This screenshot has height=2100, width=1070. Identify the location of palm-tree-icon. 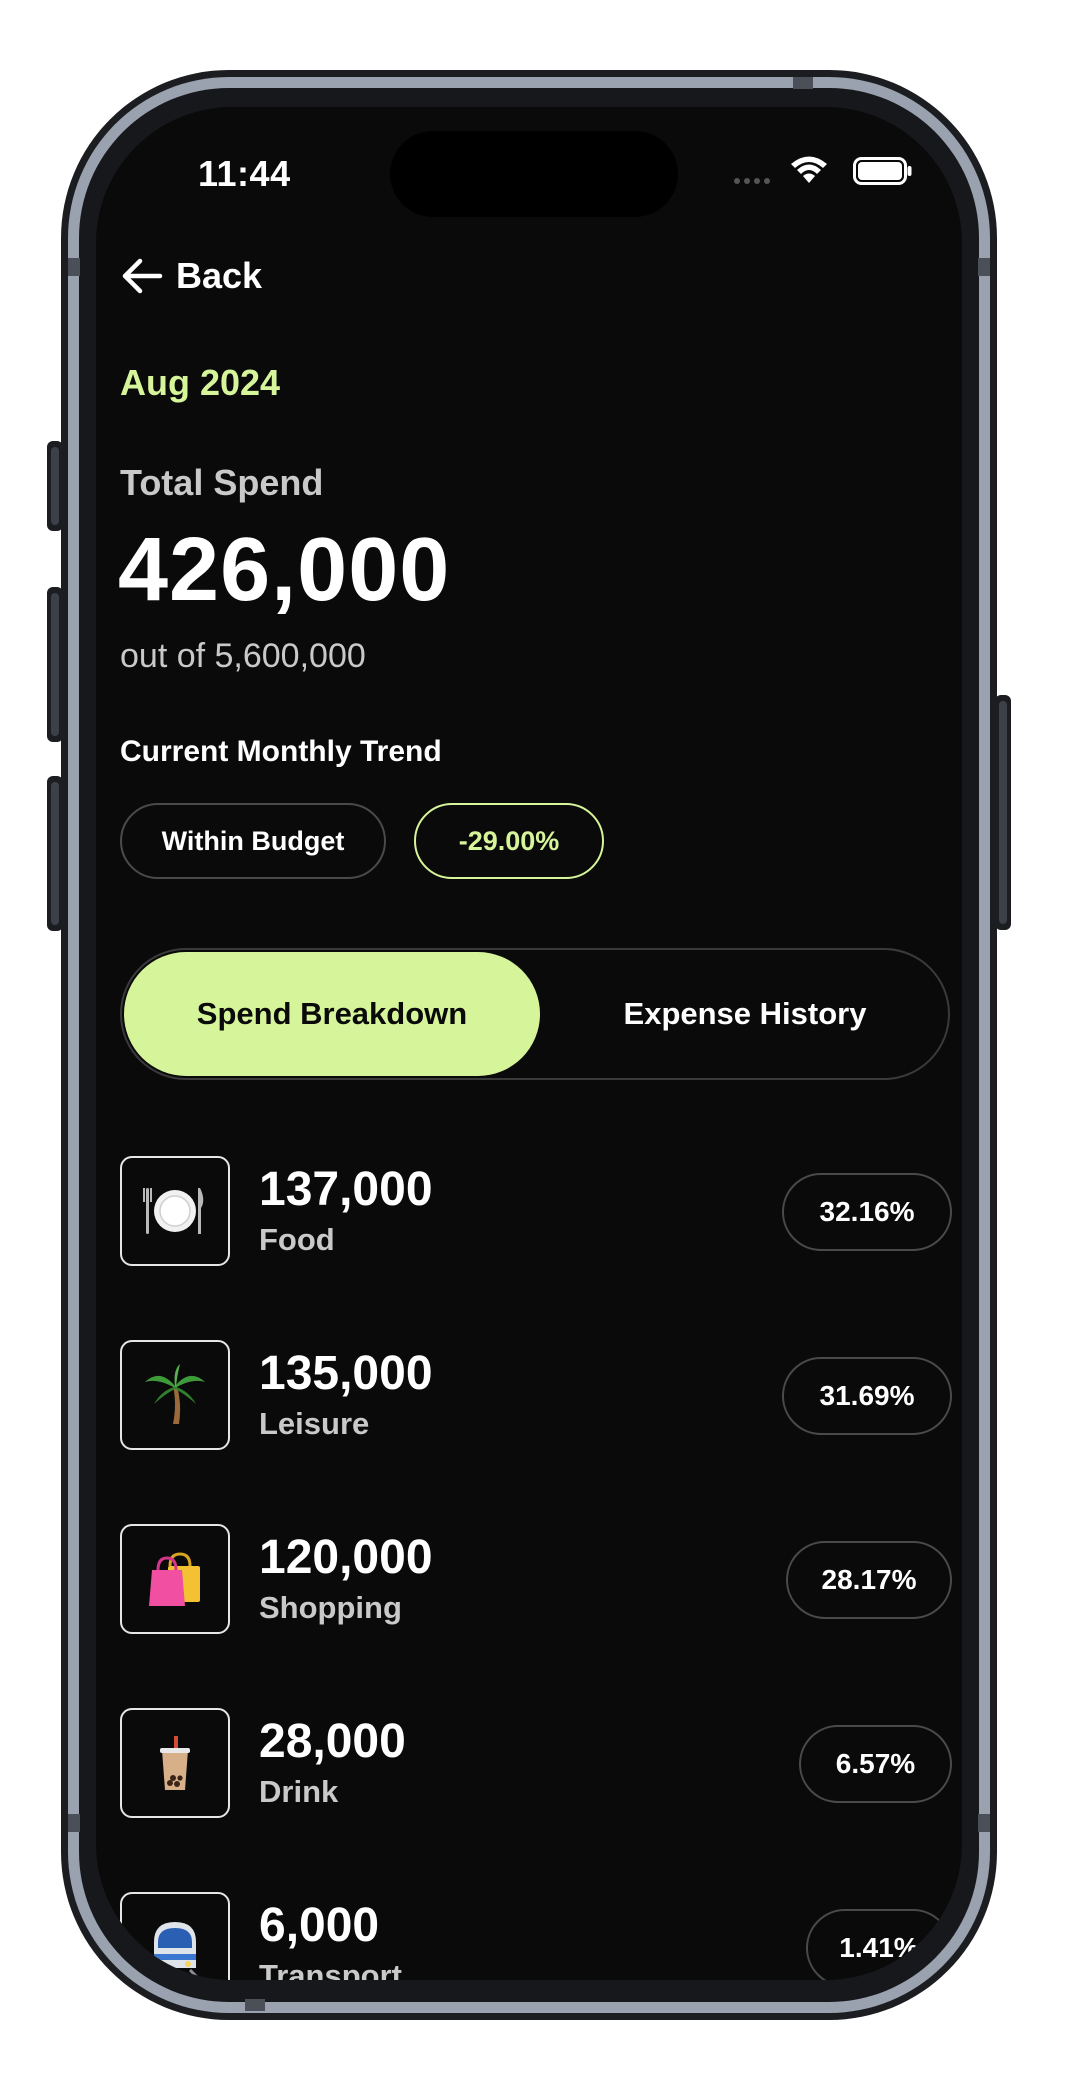
(175, 1395).